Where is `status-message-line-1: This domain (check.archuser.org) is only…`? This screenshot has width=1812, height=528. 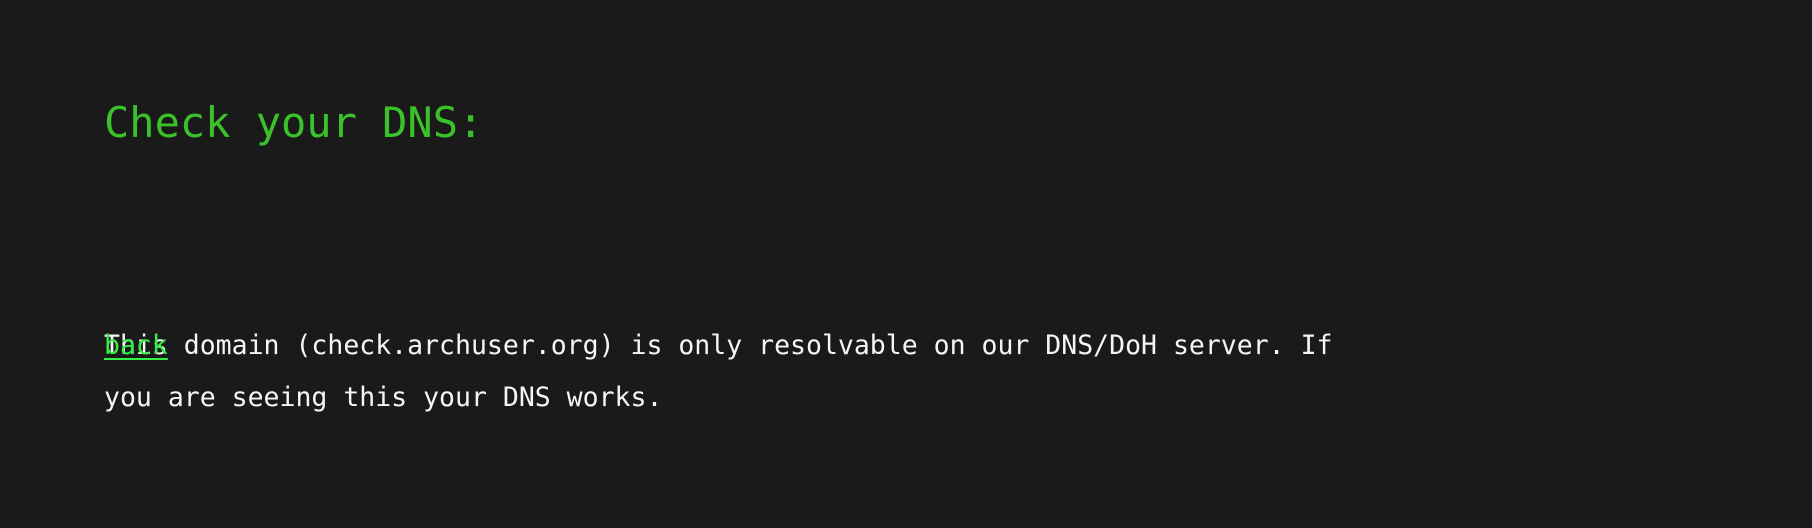
status-message-line-1: This domain (check.archuser.org) is only… is located at coordinates (944, 346).